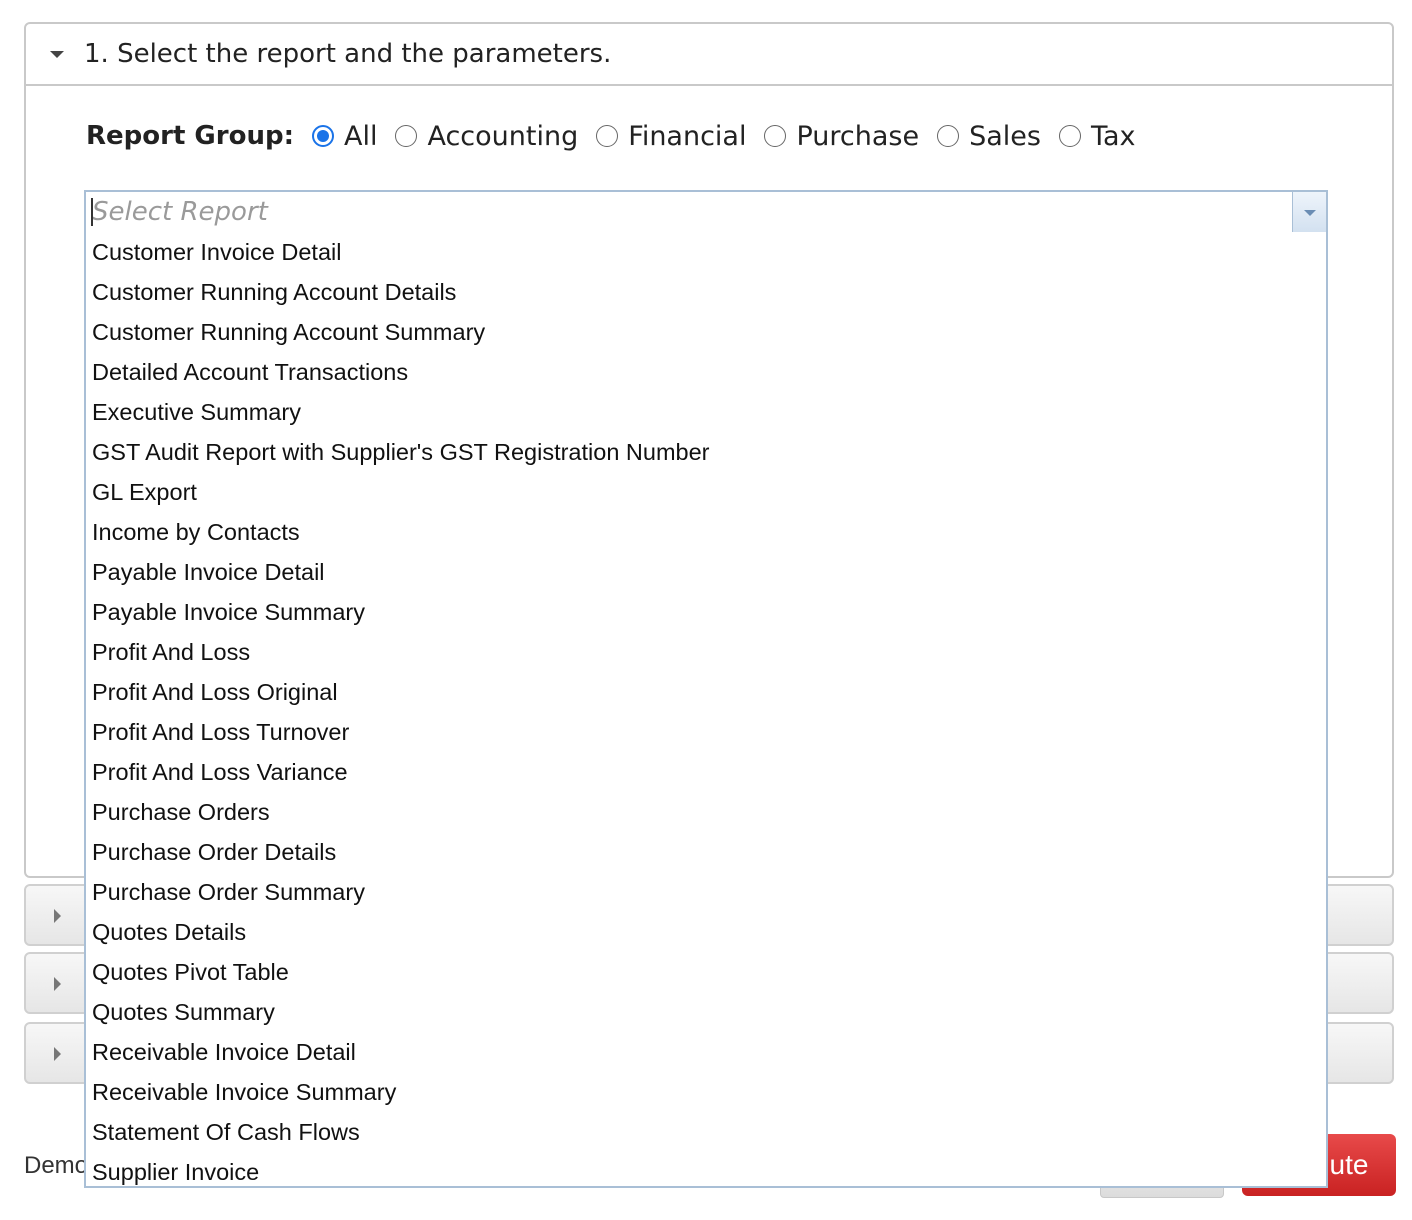 This screenshot has height=1220, width=1412. What do you see at coordinates (322, 136) in the screenshot?
I see `radio-all` at bounding box center [322, 136].